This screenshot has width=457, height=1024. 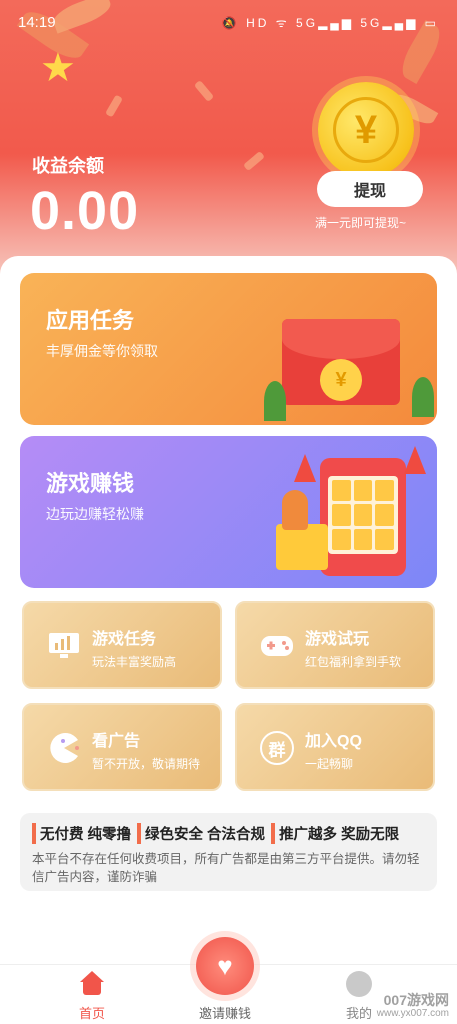 What do you see at coordinates (225, 966) in the screenshot?
I see `finger-heart-icon: ♥` at bounding box center [225, 966].